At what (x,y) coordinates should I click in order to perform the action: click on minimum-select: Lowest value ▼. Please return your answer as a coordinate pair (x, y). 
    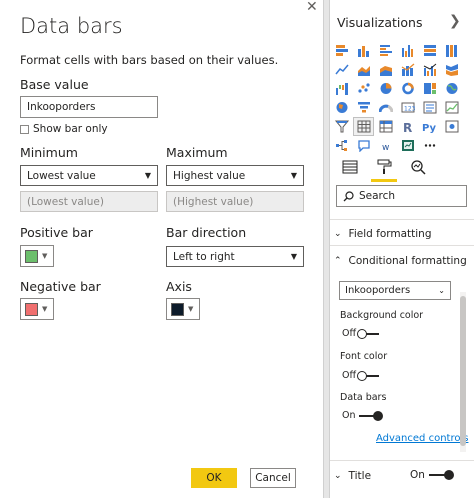
    Looking at the image, I should click on (89, 175).